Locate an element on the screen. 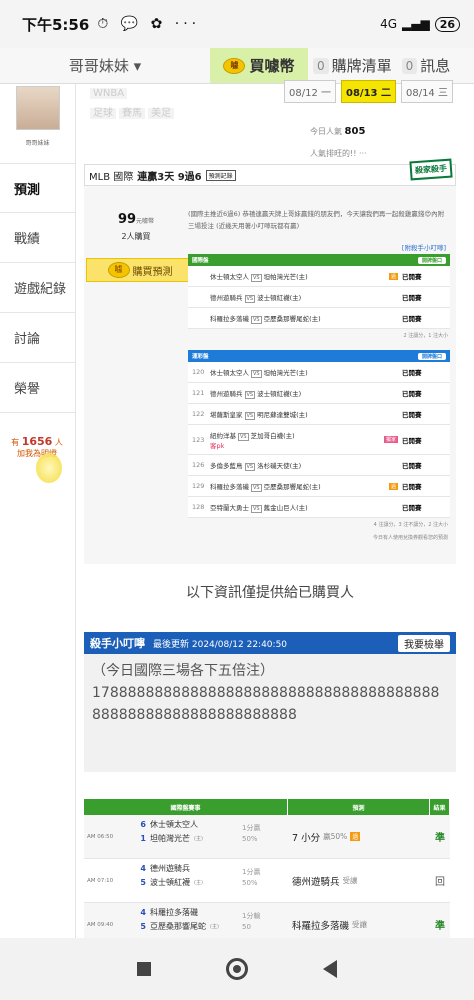  sidebar-item-honor: 榮譽 is located at coordinates (37, 388).